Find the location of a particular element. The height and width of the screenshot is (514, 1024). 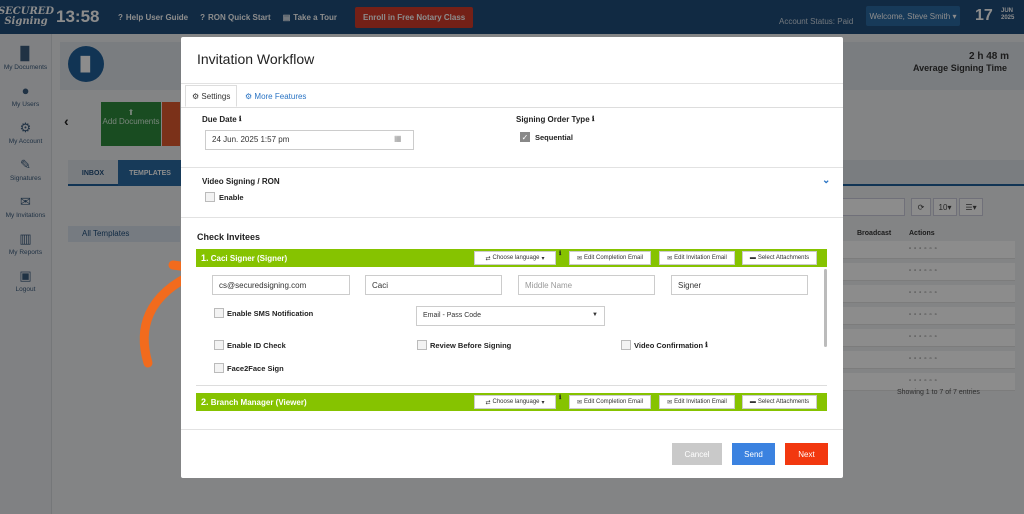

due-date-input: 24 Jun. 2025 1:57 pm is located at coordinates (309, 140).